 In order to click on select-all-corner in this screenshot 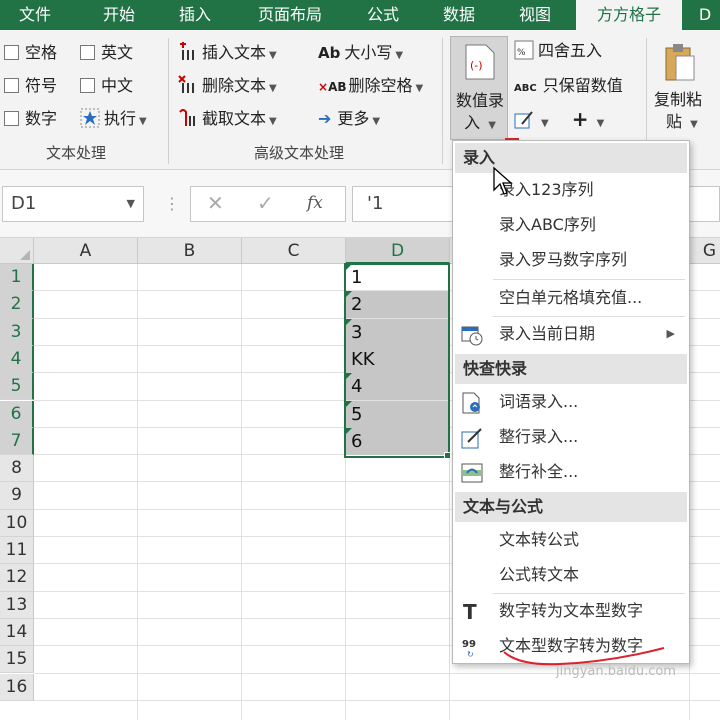, I will do `click(17, 251)`.